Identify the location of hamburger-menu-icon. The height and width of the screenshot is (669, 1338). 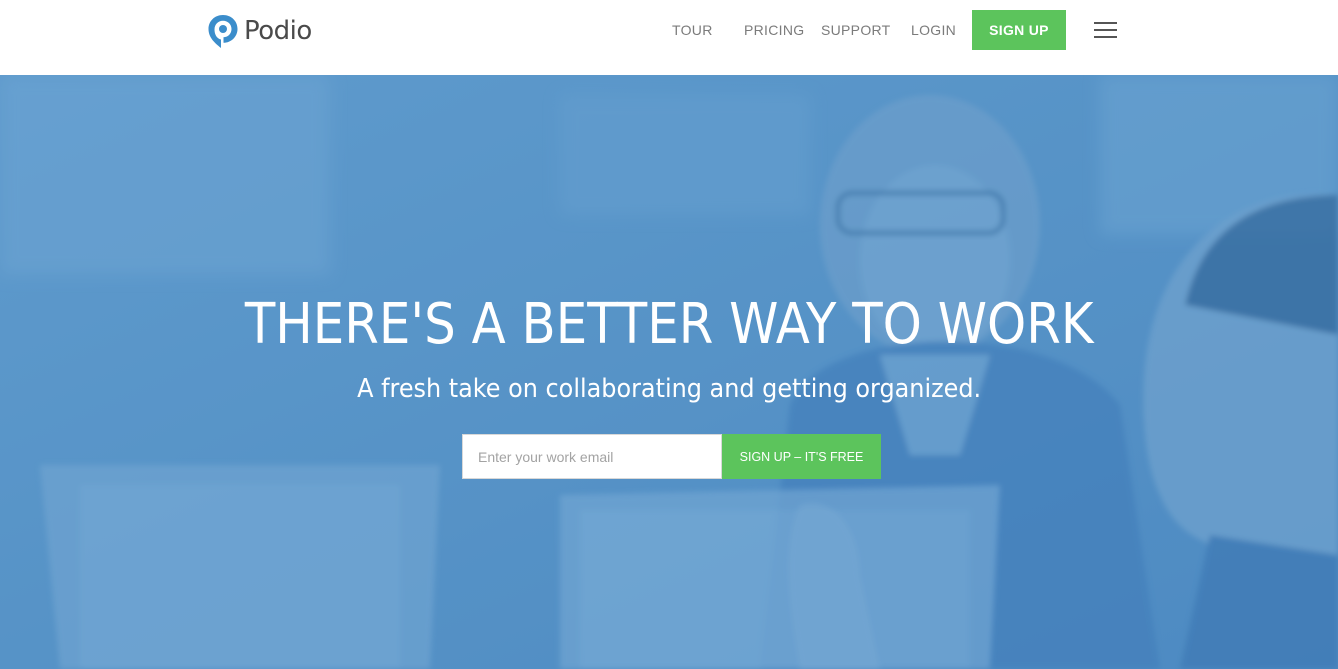
(1106, 30).